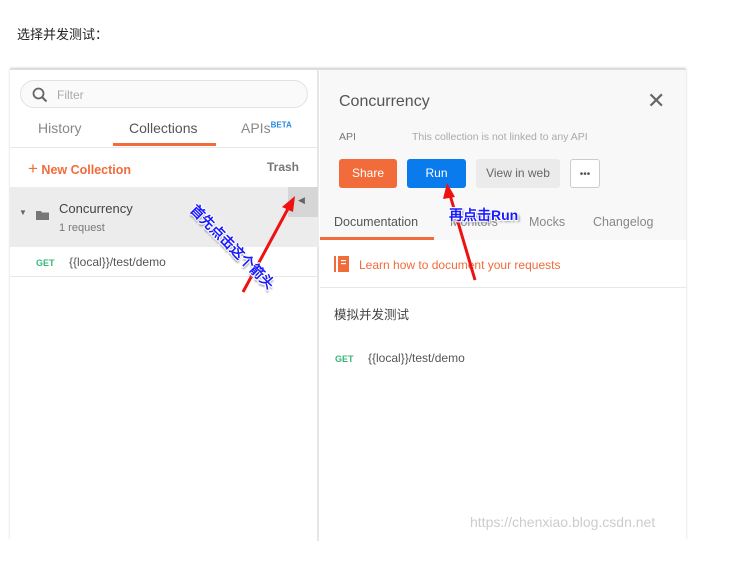 The width and height of the screenshot is (736, 571). I want to click on annotation-second: 再点击Run, so click(484, 215).